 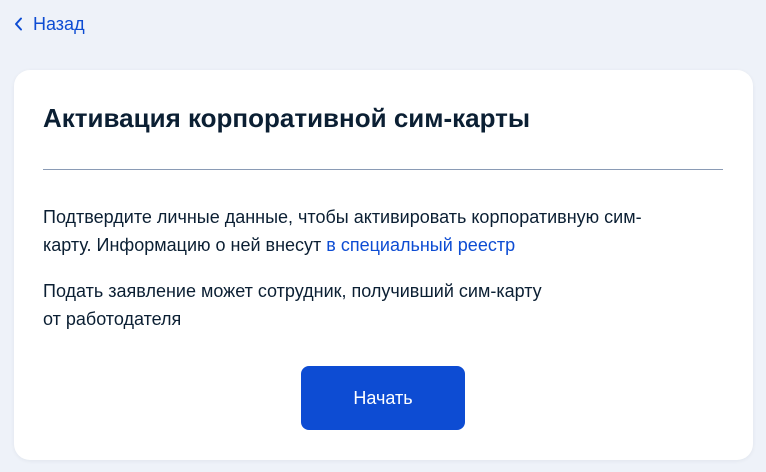 I want to click on divider, so click(x=383, y=169).